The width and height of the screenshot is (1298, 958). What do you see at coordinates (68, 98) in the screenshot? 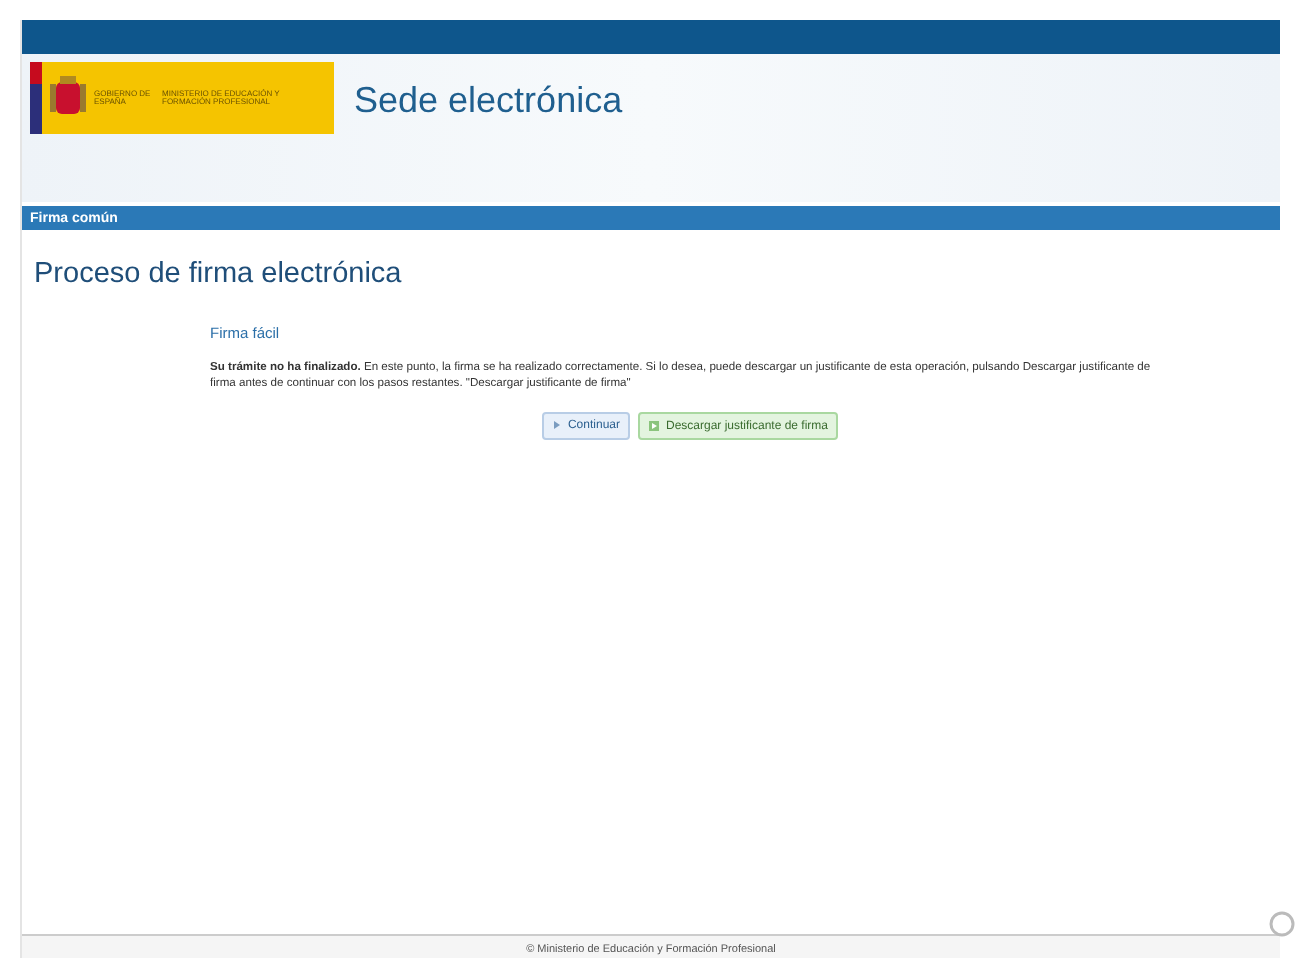
I see `coat-of-arms-icon` at bounding box center [68, 98].